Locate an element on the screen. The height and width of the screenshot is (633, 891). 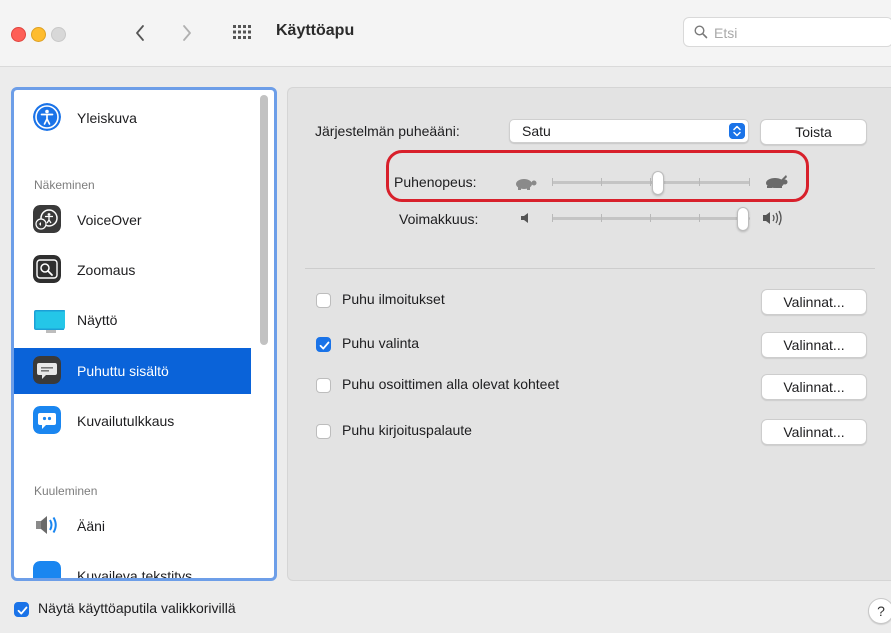
option-label: Puhu ilmoitukset is located at coordinates (393, 299).